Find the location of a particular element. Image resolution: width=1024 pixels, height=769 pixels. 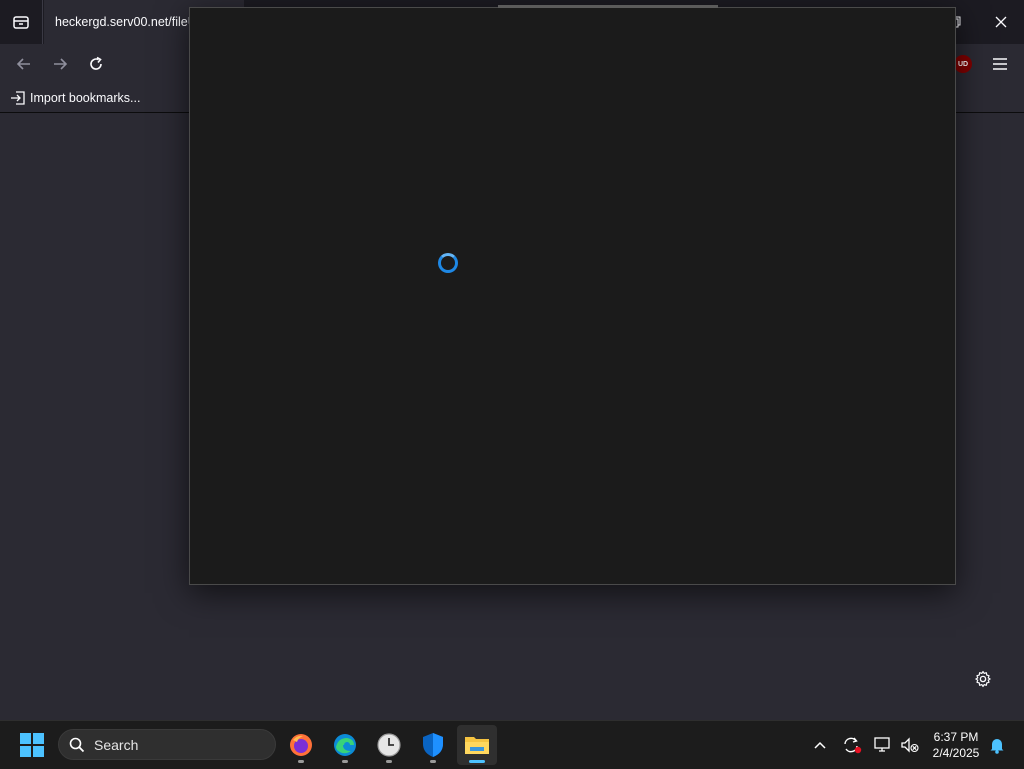

clock-icon is located at coordinates (389, 745).